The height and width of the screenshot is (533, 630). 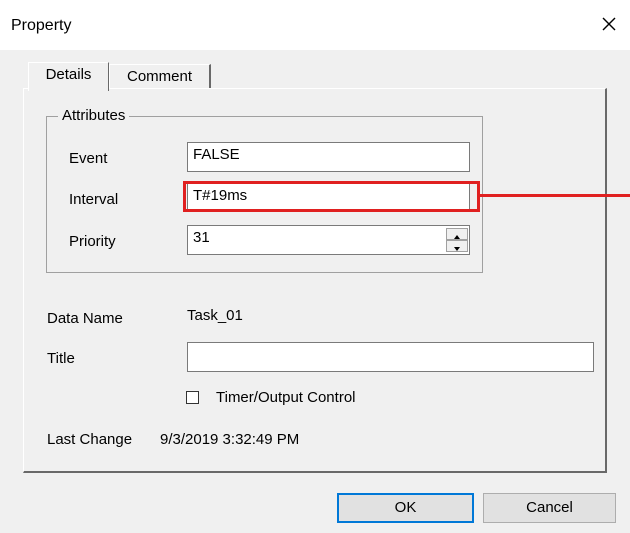 I want to click on priority-spin-down, so click(x=457, y=246).